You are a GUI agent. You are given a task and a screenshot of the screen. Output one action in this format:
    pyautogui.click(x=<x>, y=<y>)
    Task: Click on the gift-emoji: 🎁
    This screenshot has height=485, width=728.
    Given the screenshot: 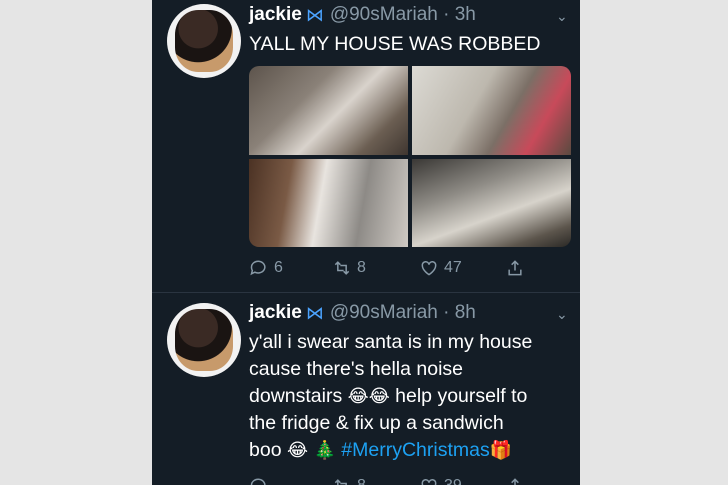 What is the action you would take?
    pyautogui.click(x=501, y=450)
    